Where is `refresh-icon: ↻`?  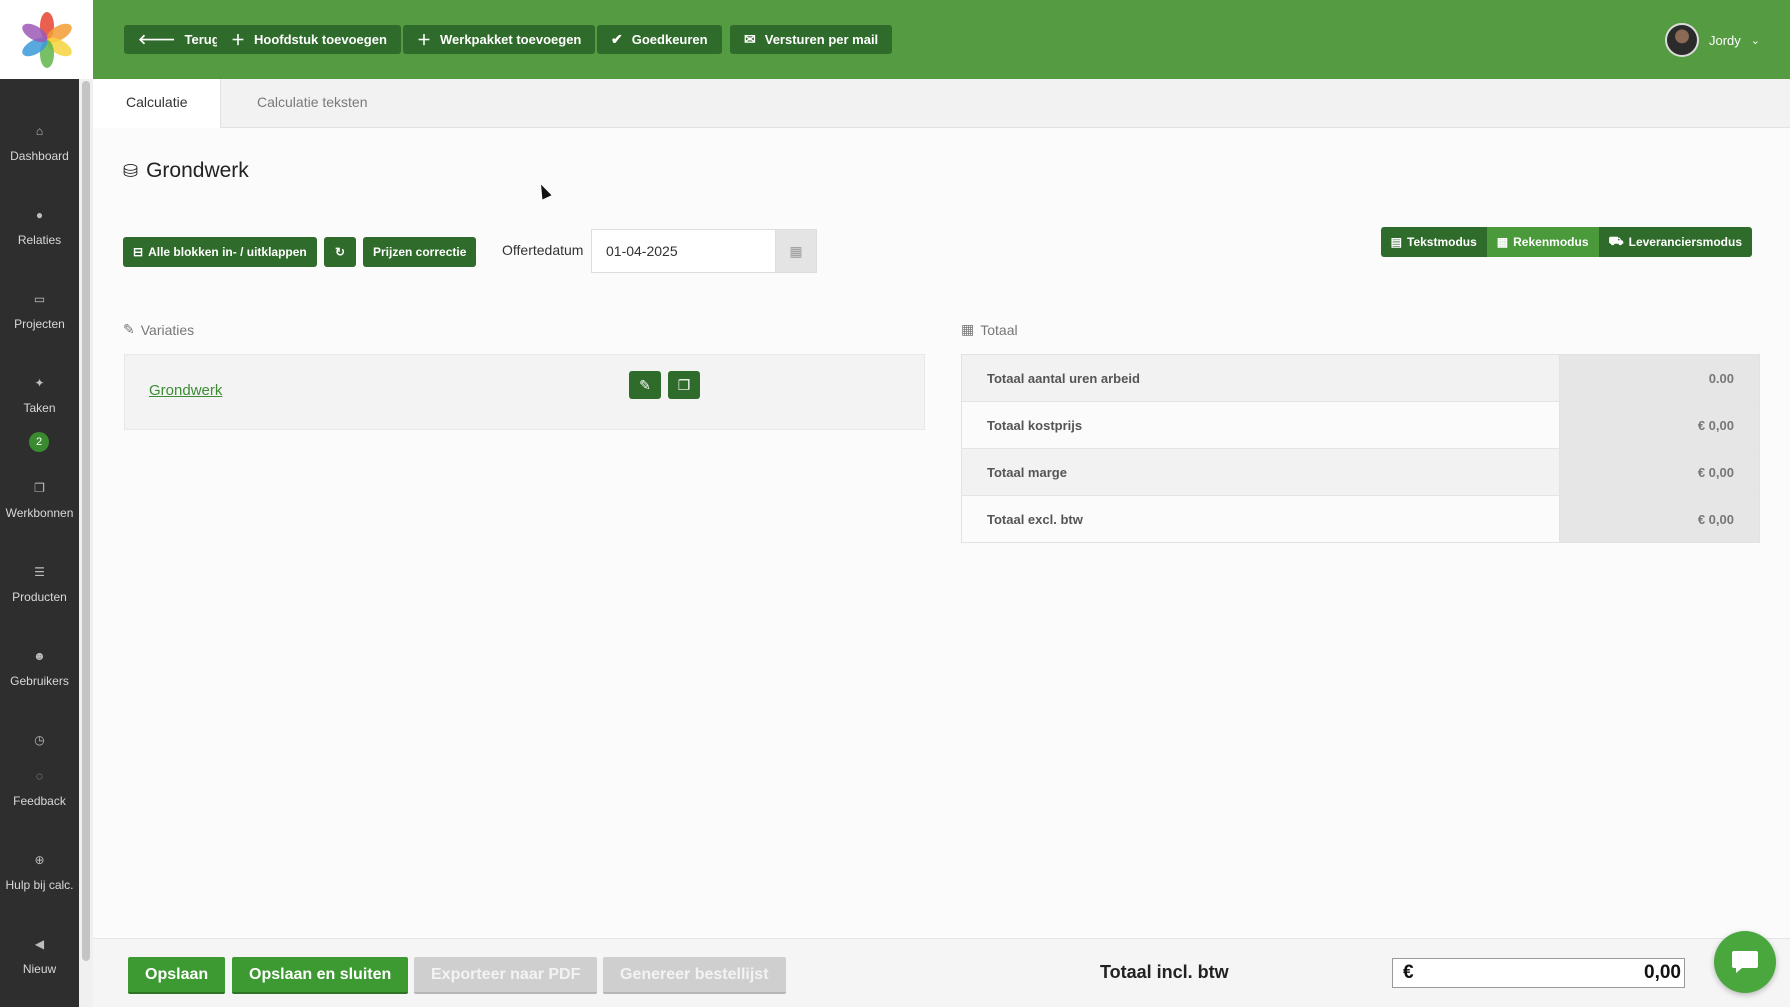
refresh-icon: ↻ is located at coordinates (340, 252).